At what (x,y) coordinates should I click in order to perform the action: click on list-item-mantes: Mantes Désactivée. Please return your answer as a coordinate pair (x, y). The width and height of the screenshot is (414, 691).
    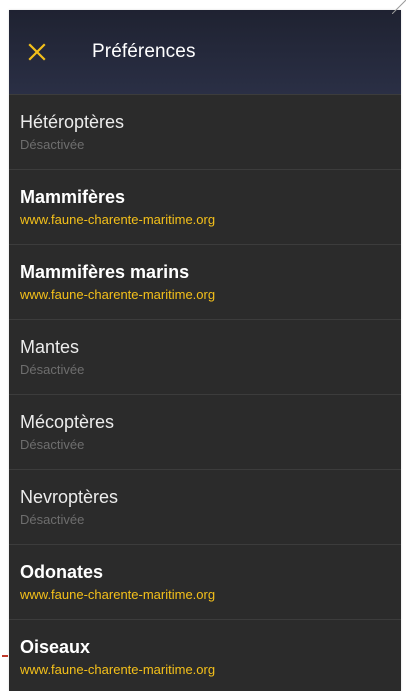
    Looking at the image, I should click on (205, 357).